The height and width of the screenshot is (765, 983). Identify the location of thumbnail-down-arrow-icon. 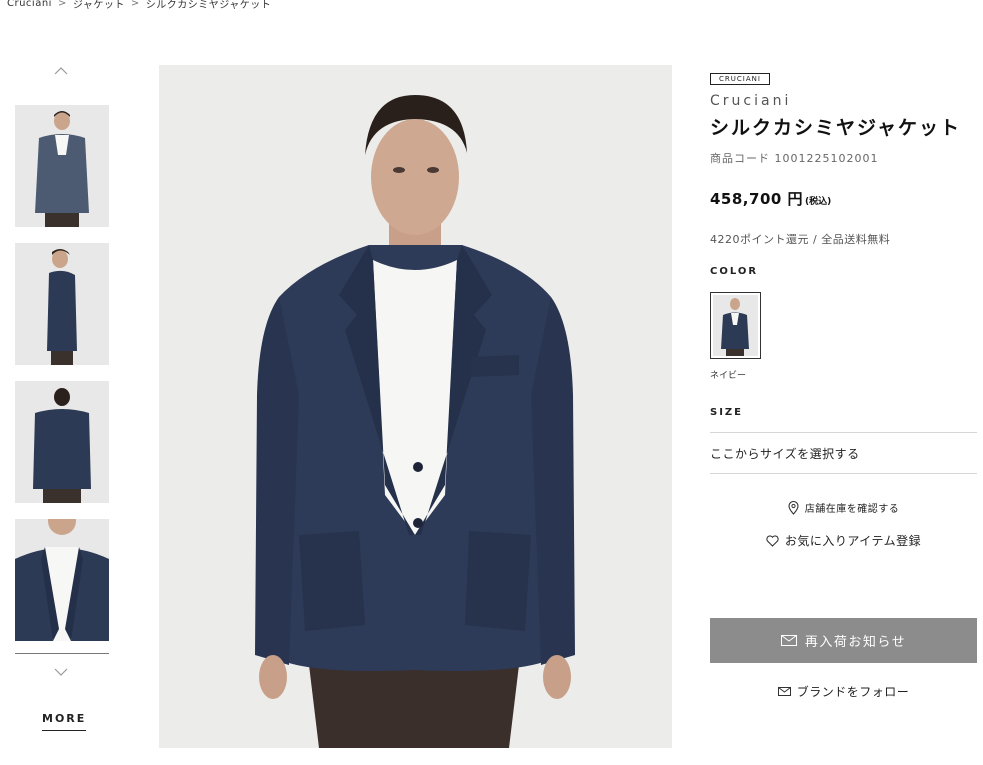
(61, 674).